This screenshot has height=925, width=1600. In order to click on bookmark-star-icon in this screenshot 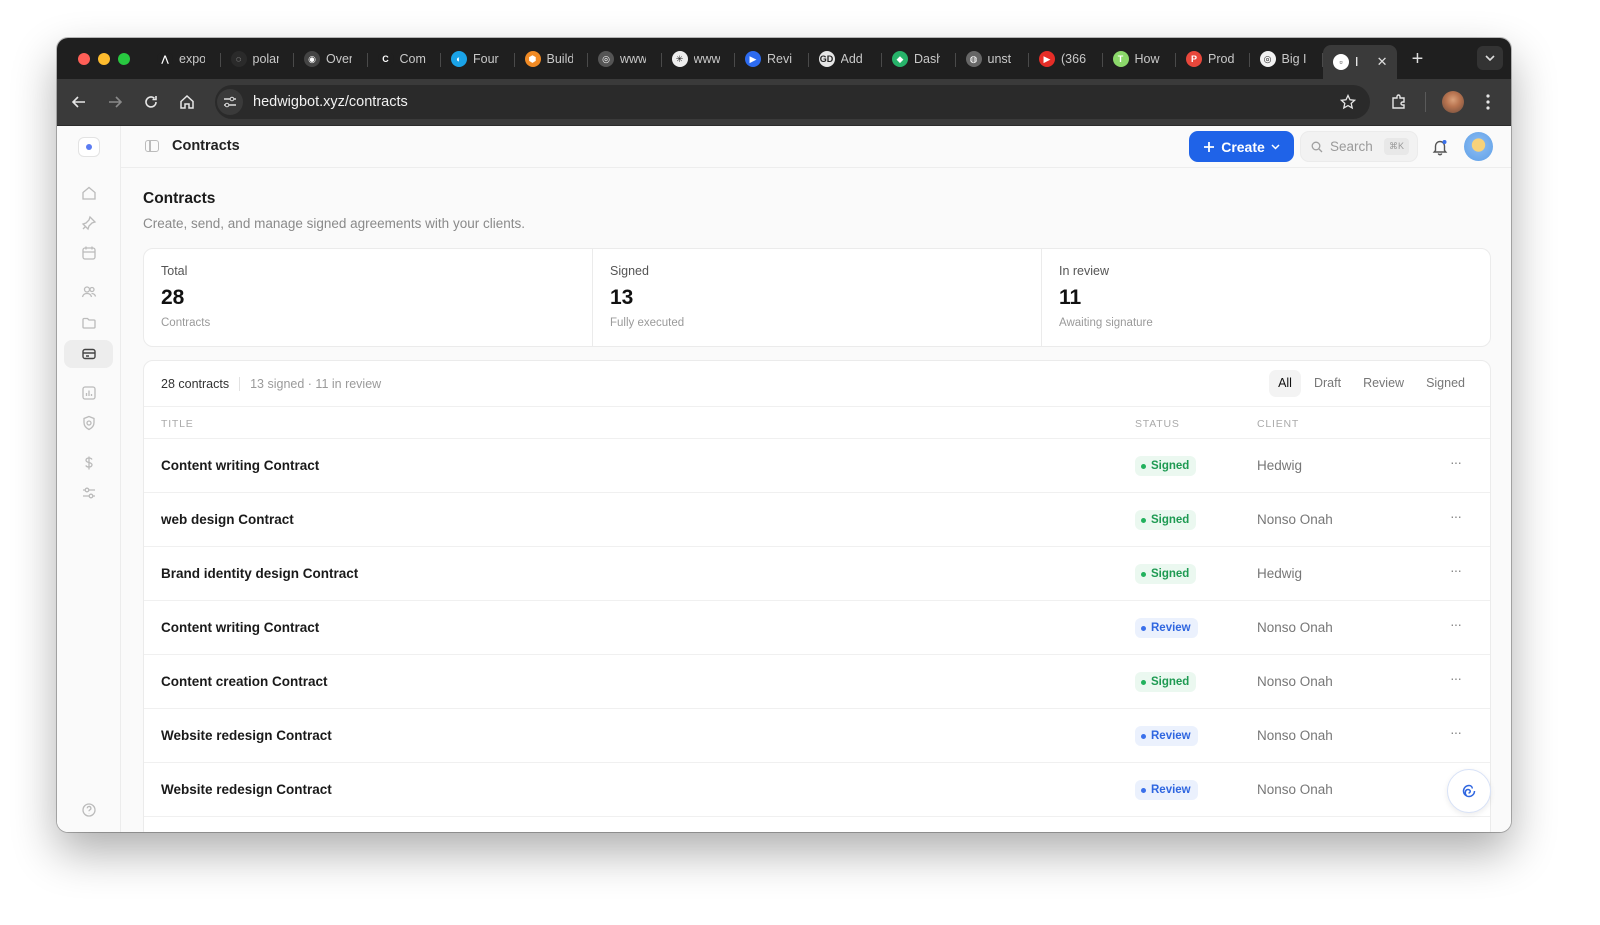, I will do `click(1348, 102)`.